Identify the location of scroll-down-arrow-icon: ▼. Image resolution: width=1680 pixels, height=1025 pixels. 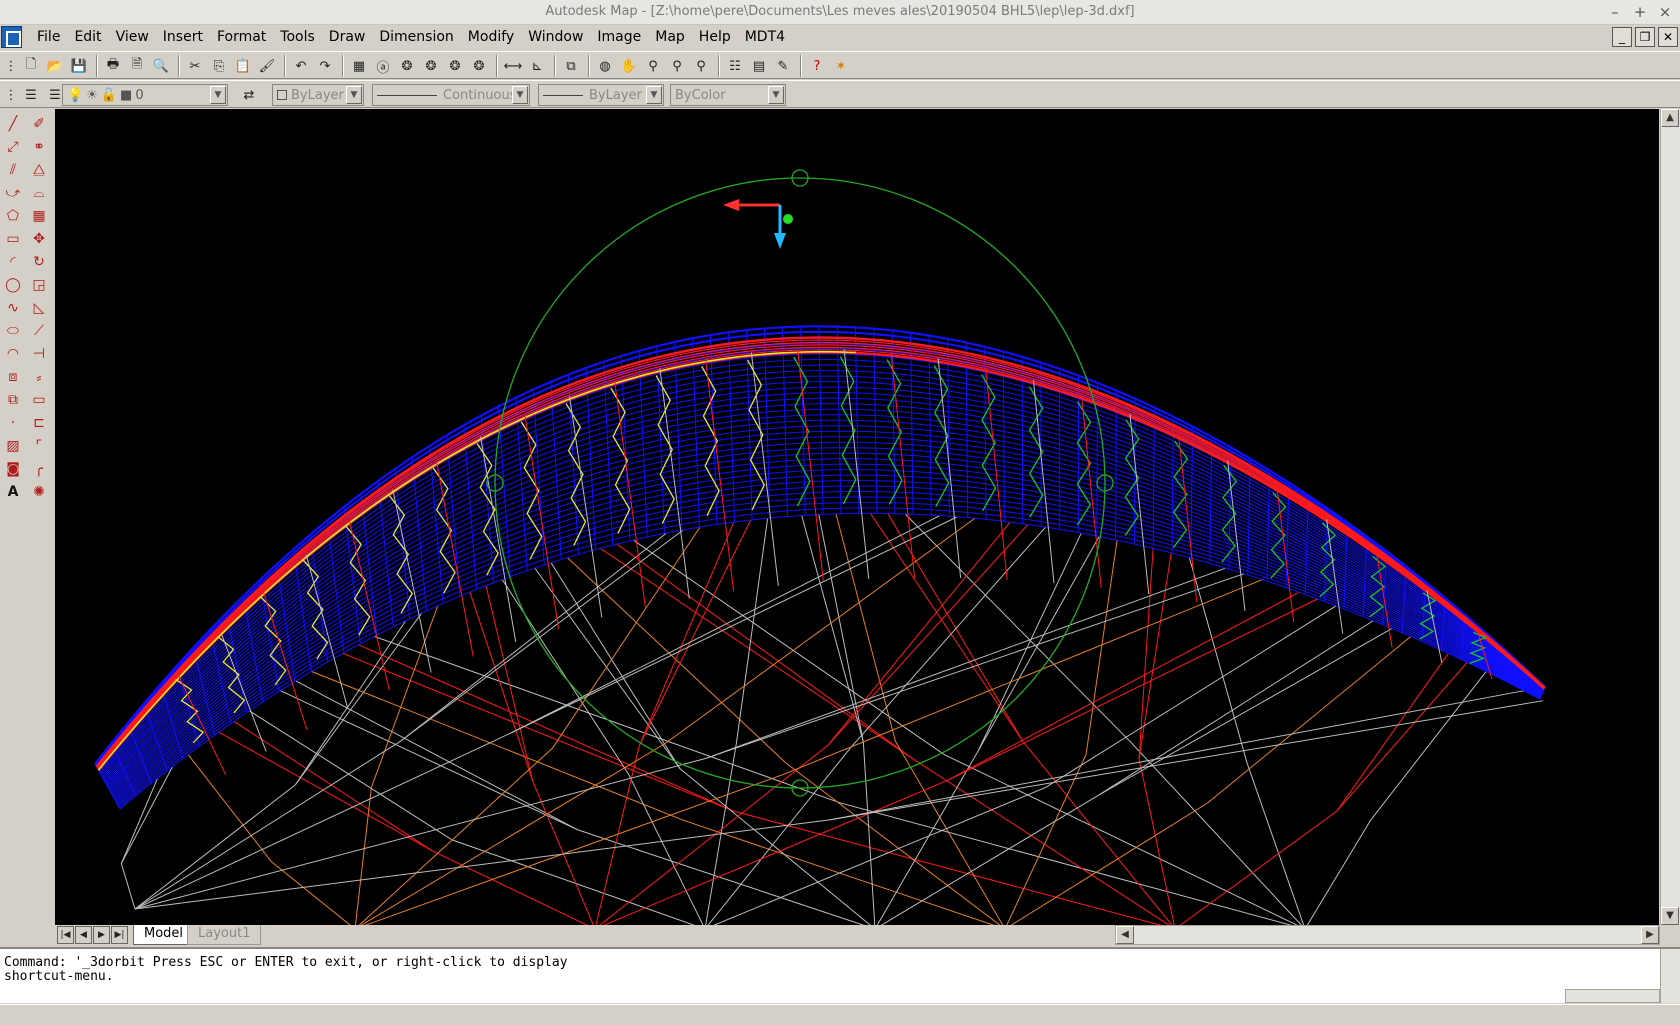
(1670, 916).